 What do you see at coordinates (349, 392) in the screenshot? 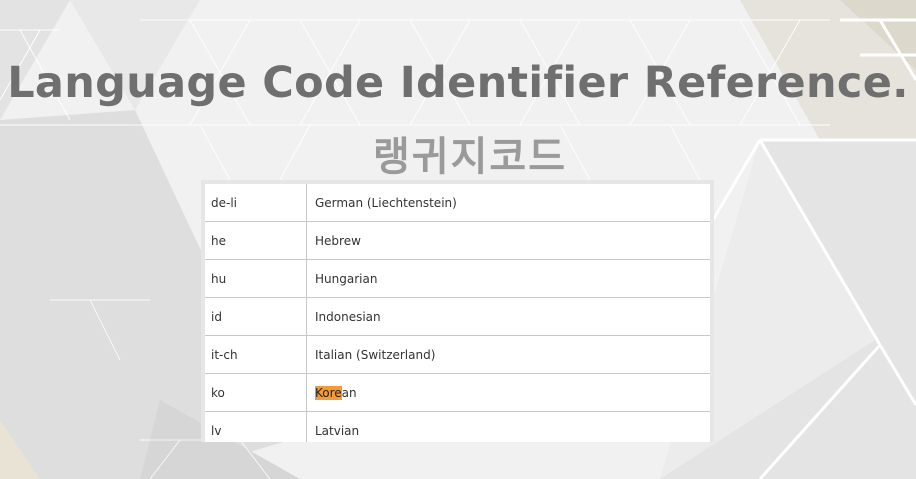
I see `language-cell-rest: an` at bounding box center [349, 392].